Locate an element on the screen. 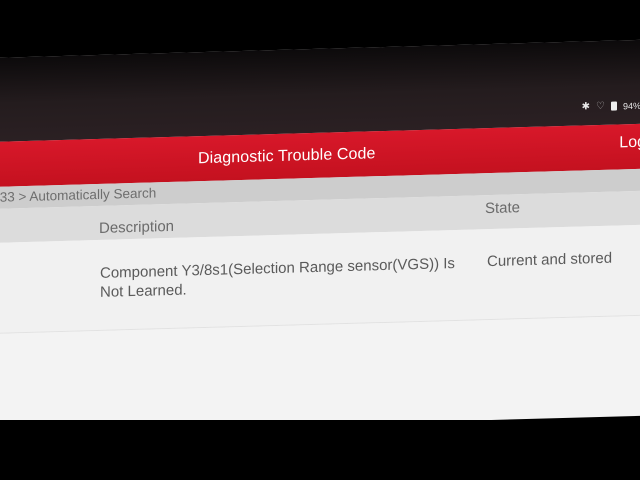  signal-icon: ♡ is located at coordinates (600, 106).